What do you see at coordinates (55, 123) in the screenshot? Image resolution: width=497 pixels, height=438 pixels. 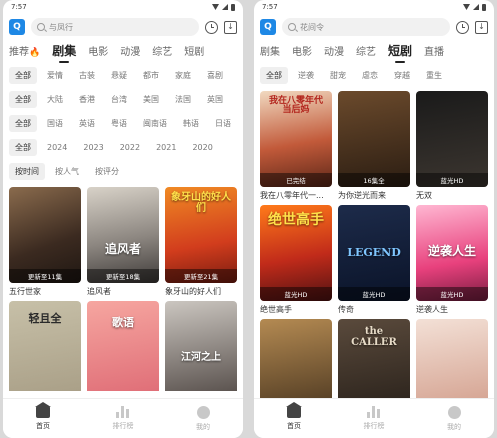 I see `filter-chip: 国语` at bounding box center [55, 123].